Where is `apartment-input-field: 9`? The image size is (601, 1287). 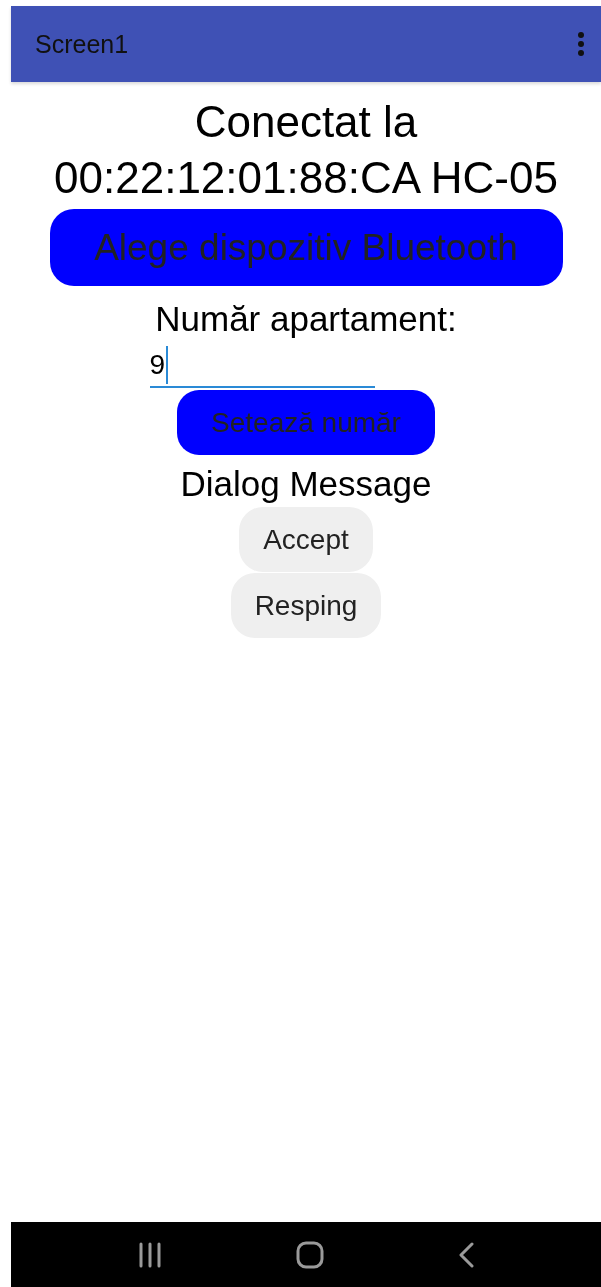 apartment-input-field: 9 is located at coordinates (262, 366).